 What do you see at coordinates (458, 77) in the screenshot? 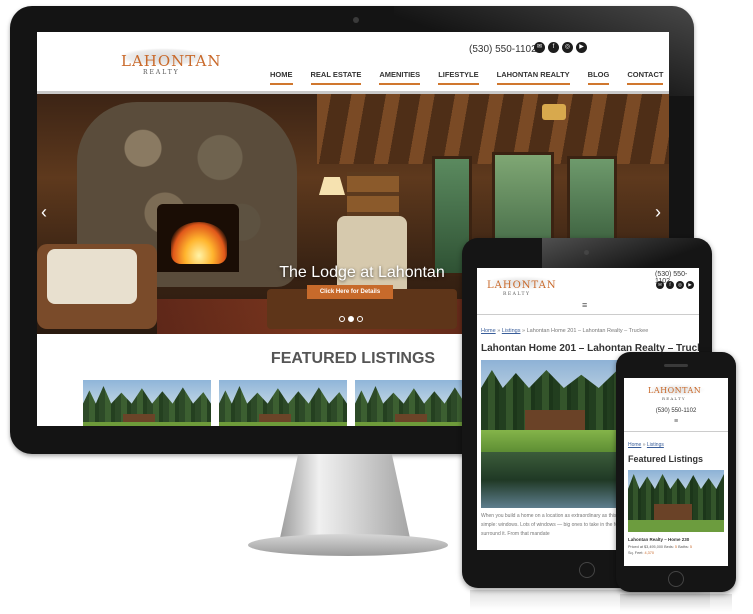
I see `nav-lifestyle: LIFESTYLE` at bounding box center [458, 77].